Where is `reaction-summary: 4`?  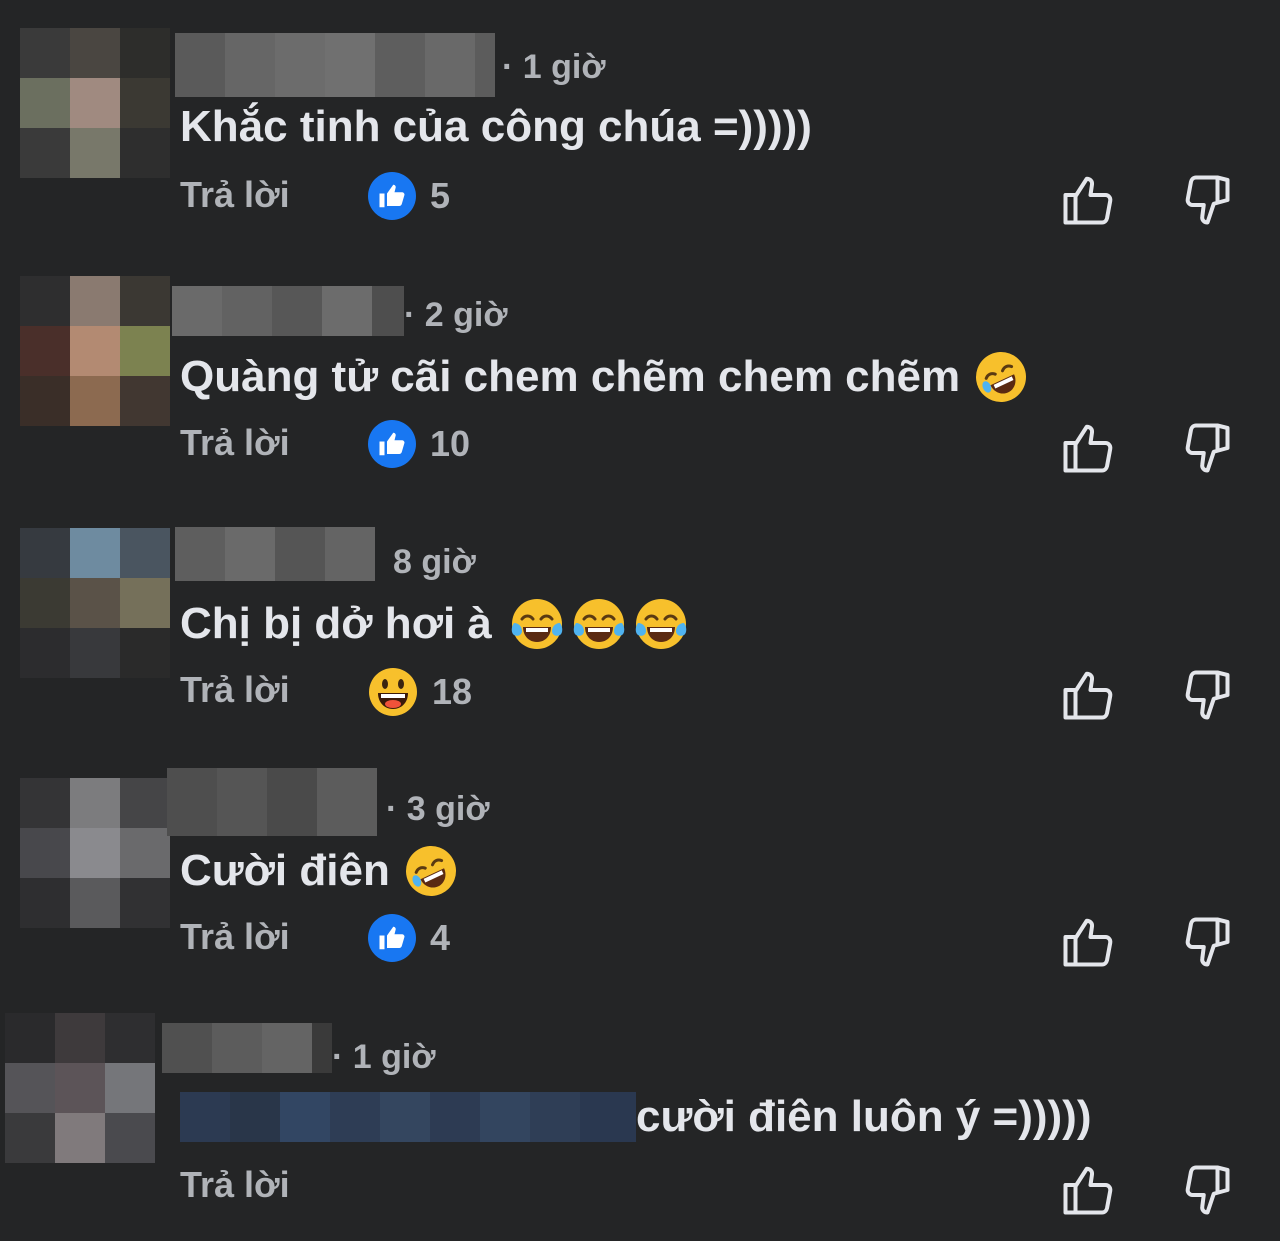 reaction-summary: 4 is located at coordinates (409, 938).